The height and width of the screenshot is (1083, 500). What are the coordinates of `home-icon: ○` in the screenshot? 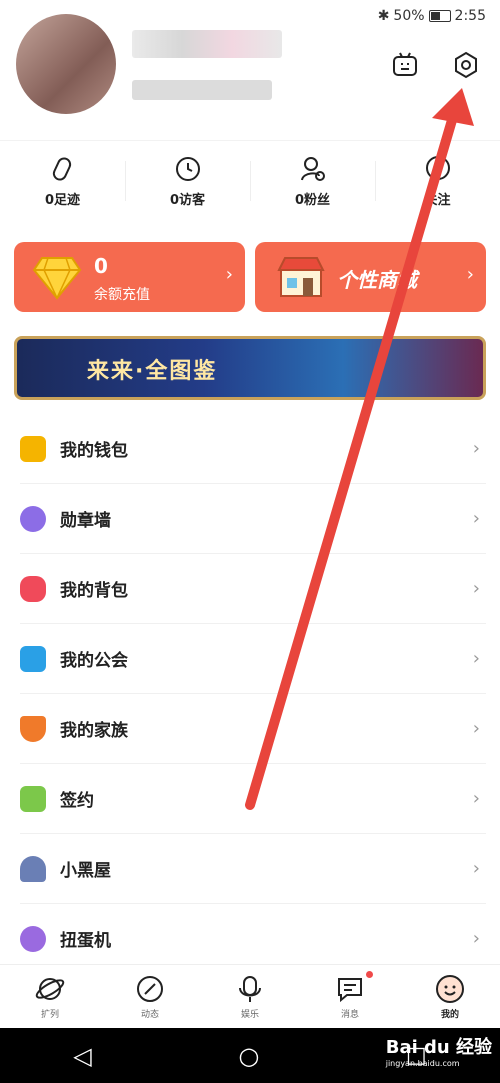 It's located at (248, 1056).